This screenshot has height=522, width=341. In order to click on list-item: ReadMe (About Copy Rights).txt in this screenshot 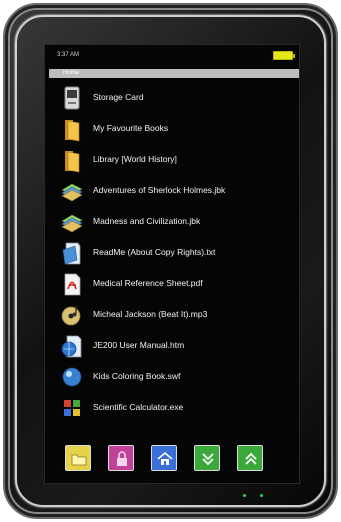, I will do `click(172, 253)`.